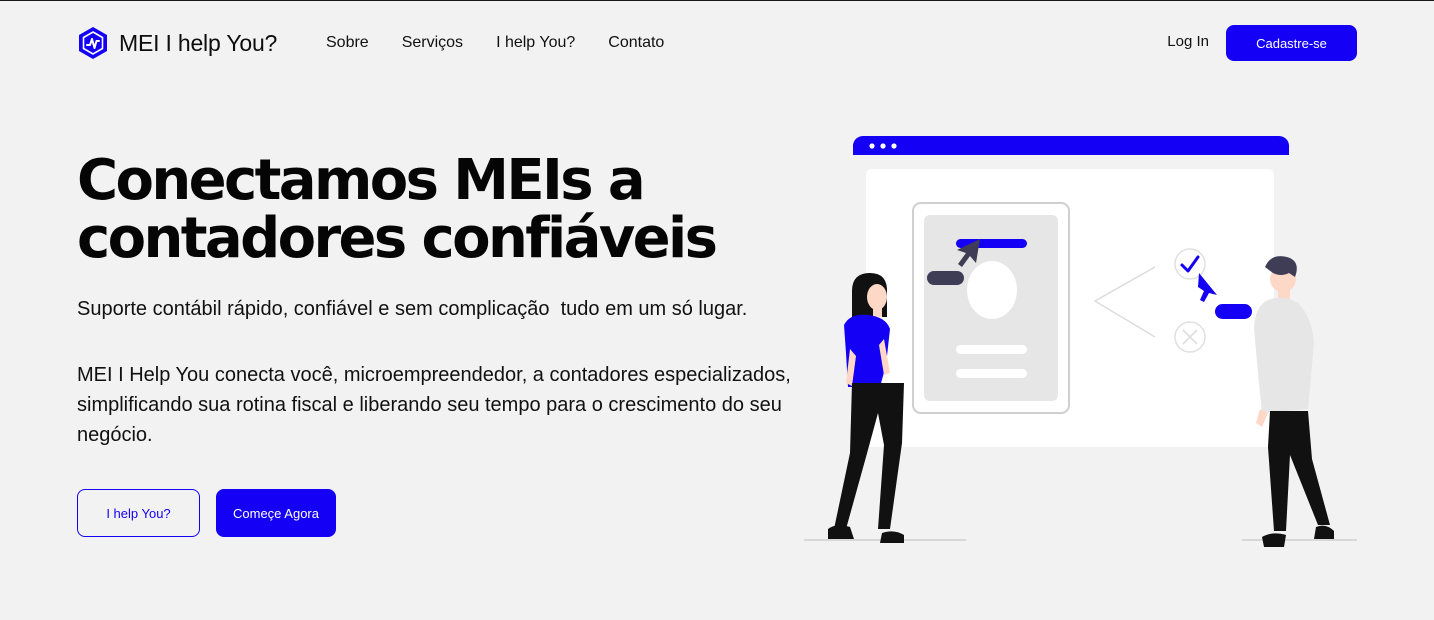 The image size is (1434, 620). Describe the element at coordinates (1190, 264) in the screenshot. I see `check-icon` at that location.